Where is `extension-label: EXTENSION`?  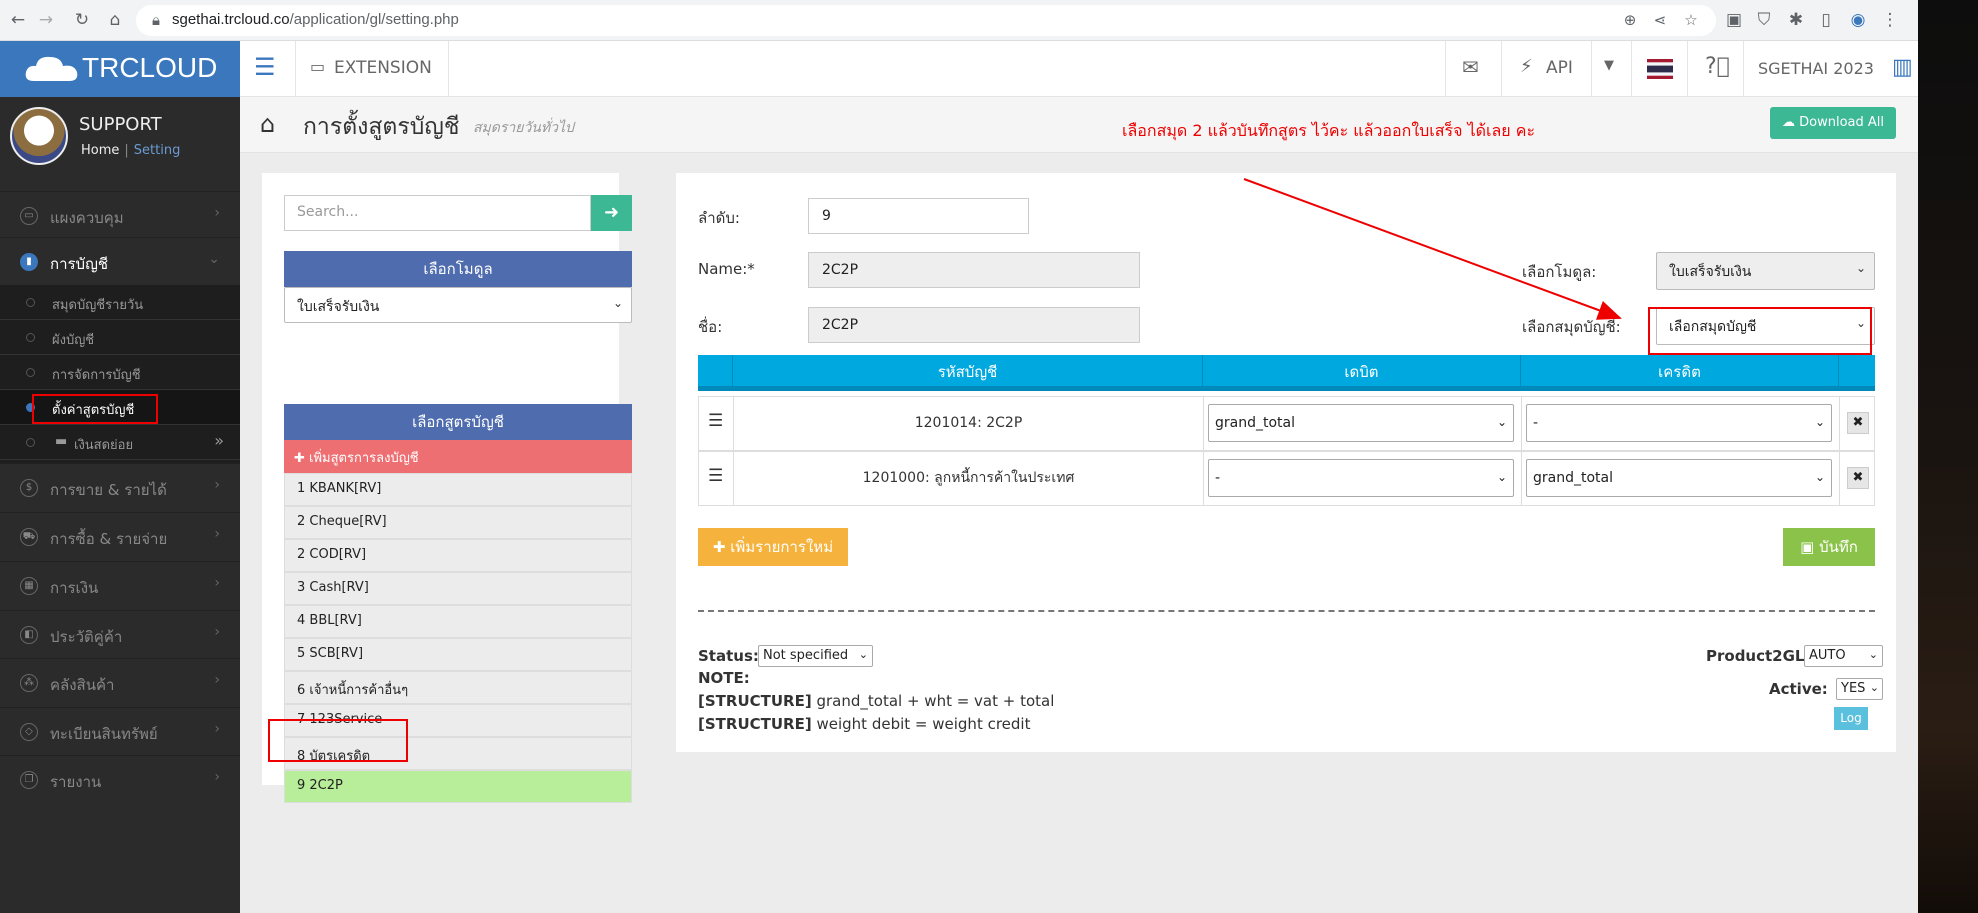 extension-label: EXTENSION is located at coordinates (383, 68).